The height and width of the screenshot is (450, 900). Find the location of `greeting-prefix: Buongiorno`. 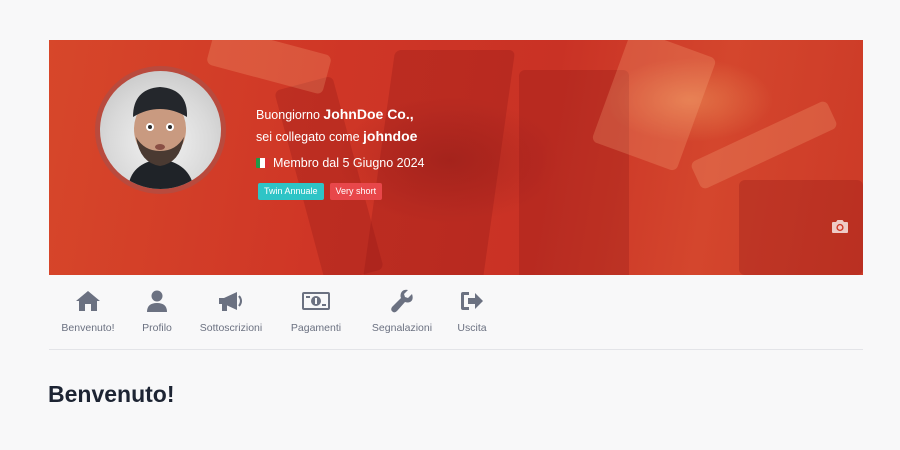

greeting-prefix: Buongiorno is located at coordinates (290, 115).